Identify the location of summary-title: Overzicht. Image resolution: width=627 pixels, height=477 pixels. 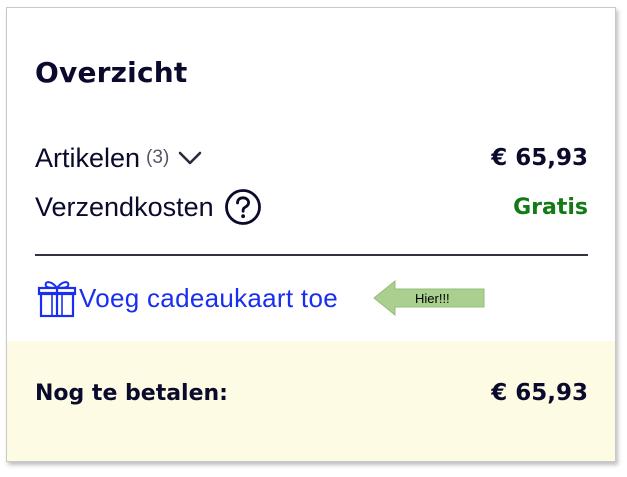
(111, 72).